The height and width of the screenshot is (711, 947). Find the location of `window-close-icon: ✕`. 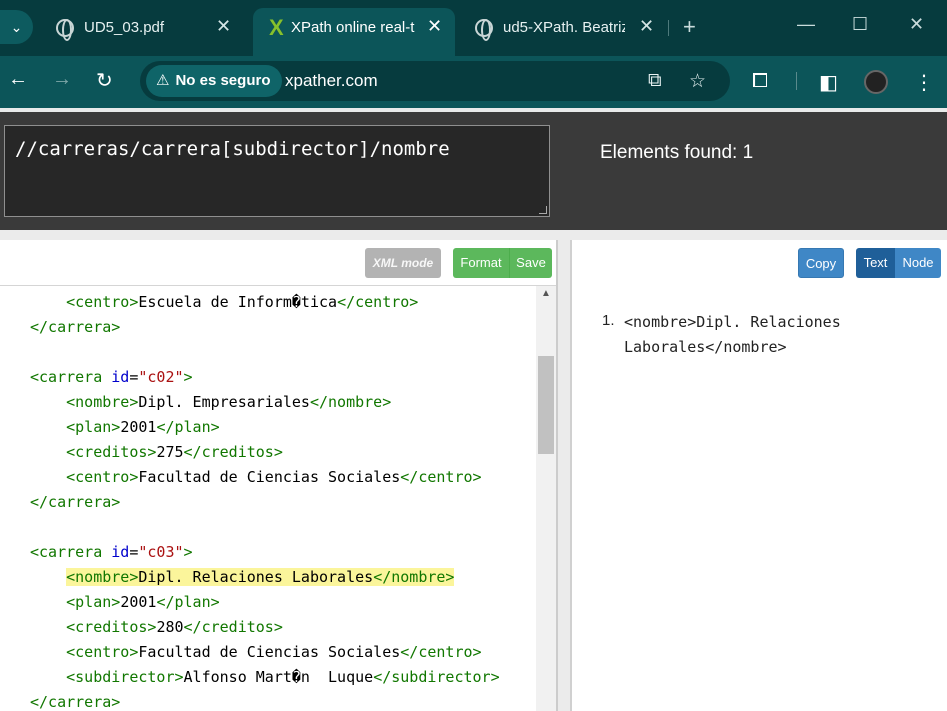

window-close-icon: ✕ is located at coordinates (916, 24).